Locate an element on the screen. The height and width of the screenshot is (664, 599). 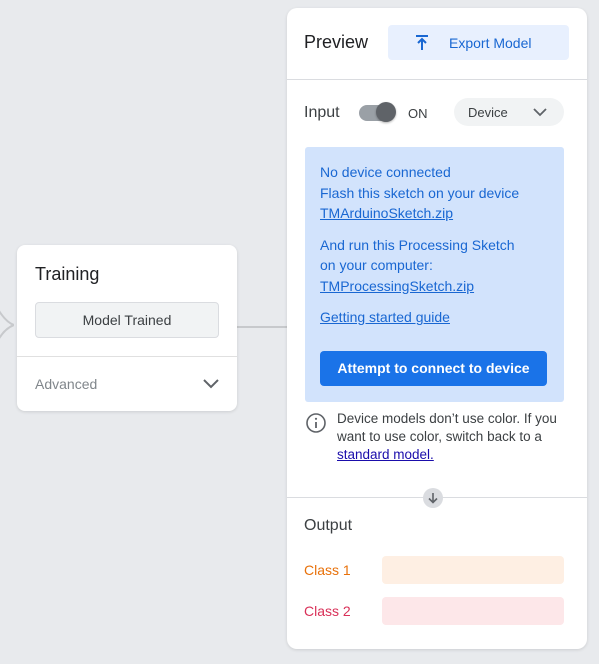
output-title: Output is located at coordinates (328, 525).